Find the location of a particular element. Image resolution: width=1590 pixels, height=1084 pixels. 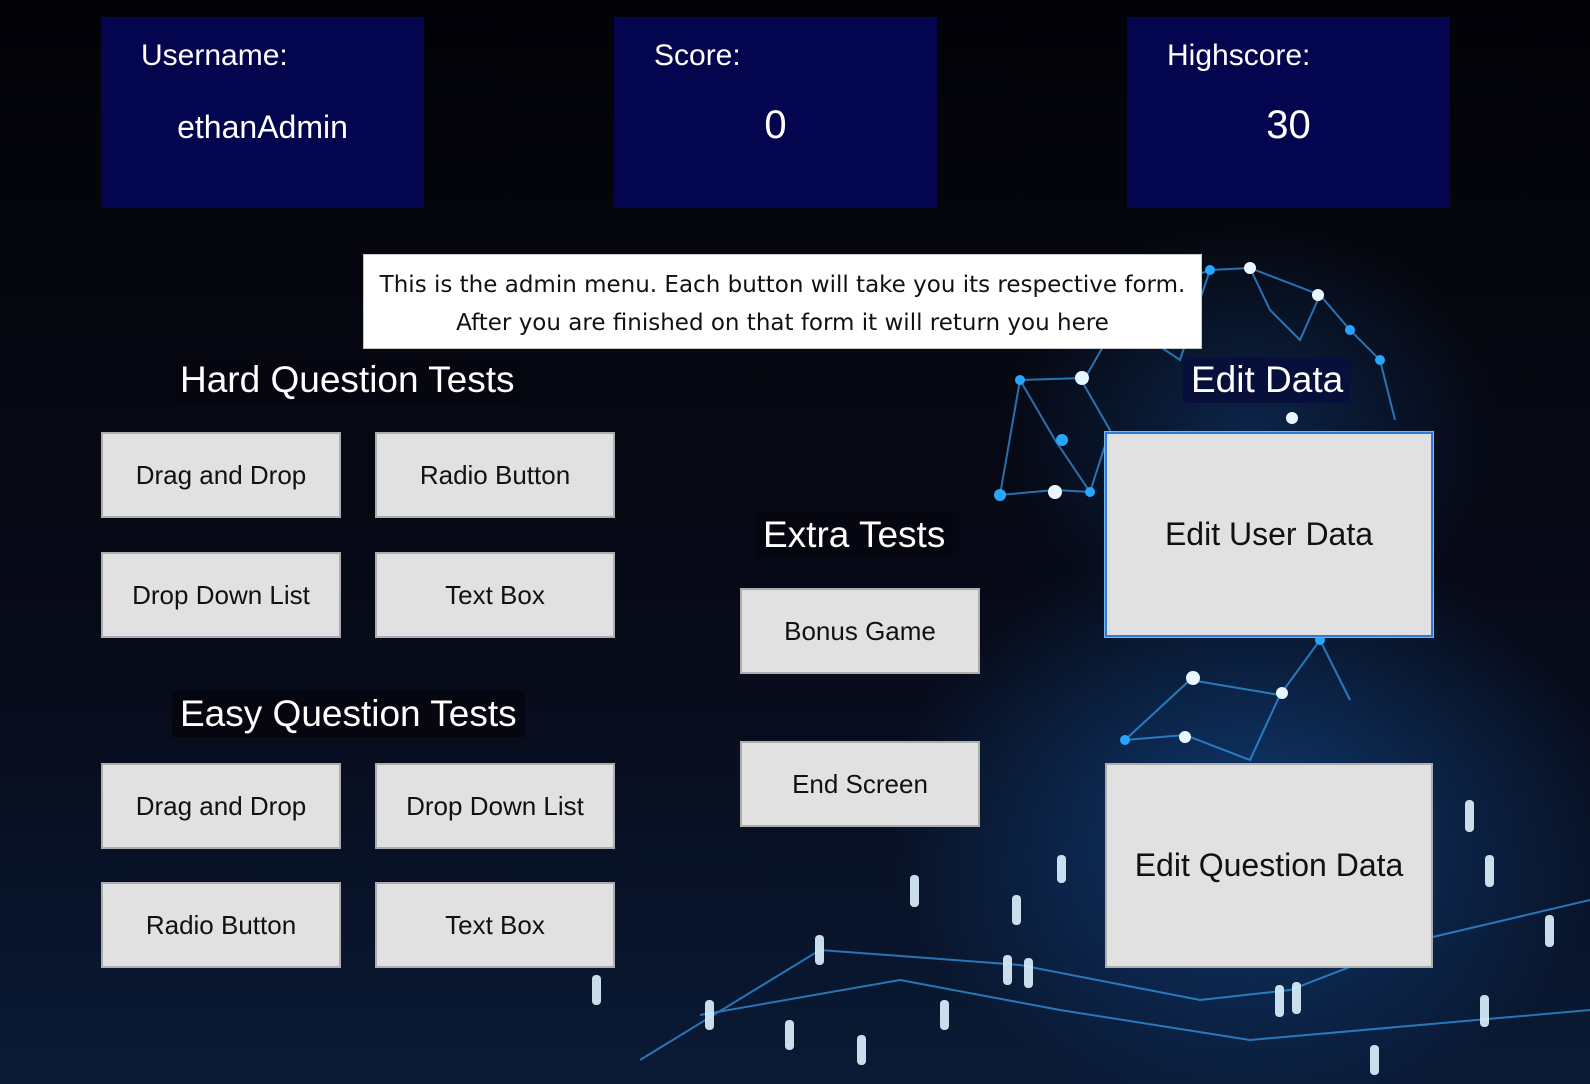

easy-tests-title: Easy Question Tests is located at coordinates (348, 714).